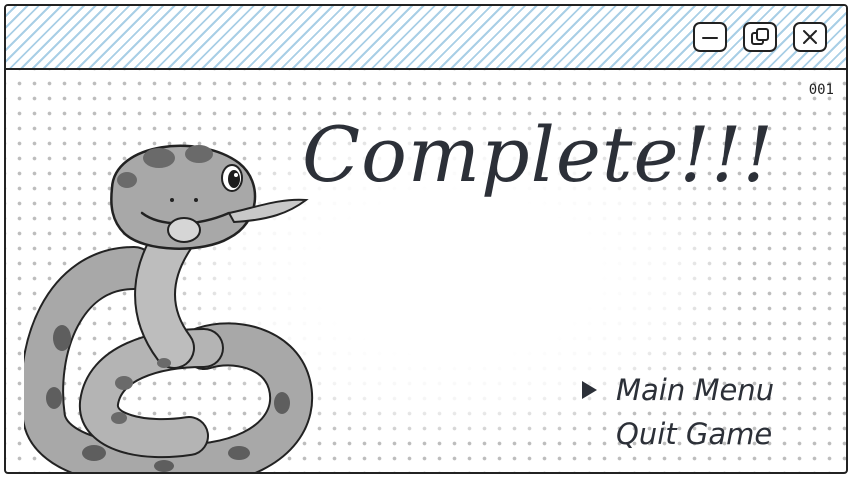 Image resolution: width=854 pixels, height=480 pixels. I want to click on main-menu-label: Main Menu, so click(695, 390).